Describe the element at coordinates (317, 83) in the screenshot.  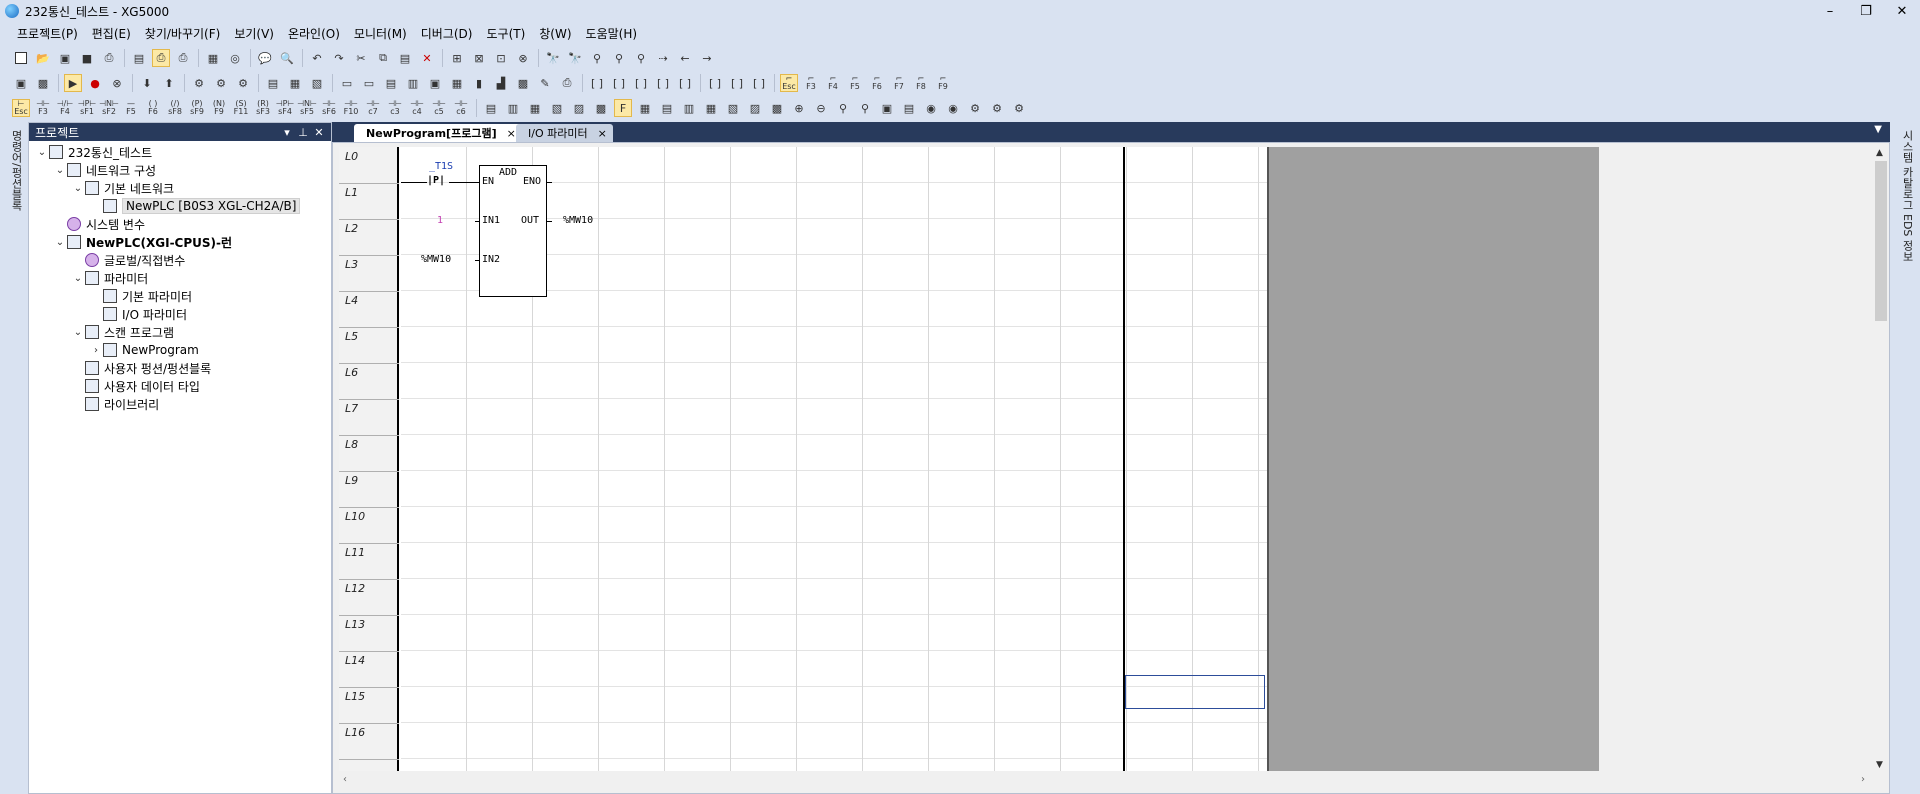
I see `trend-monitor-icon: ▧` at that location.